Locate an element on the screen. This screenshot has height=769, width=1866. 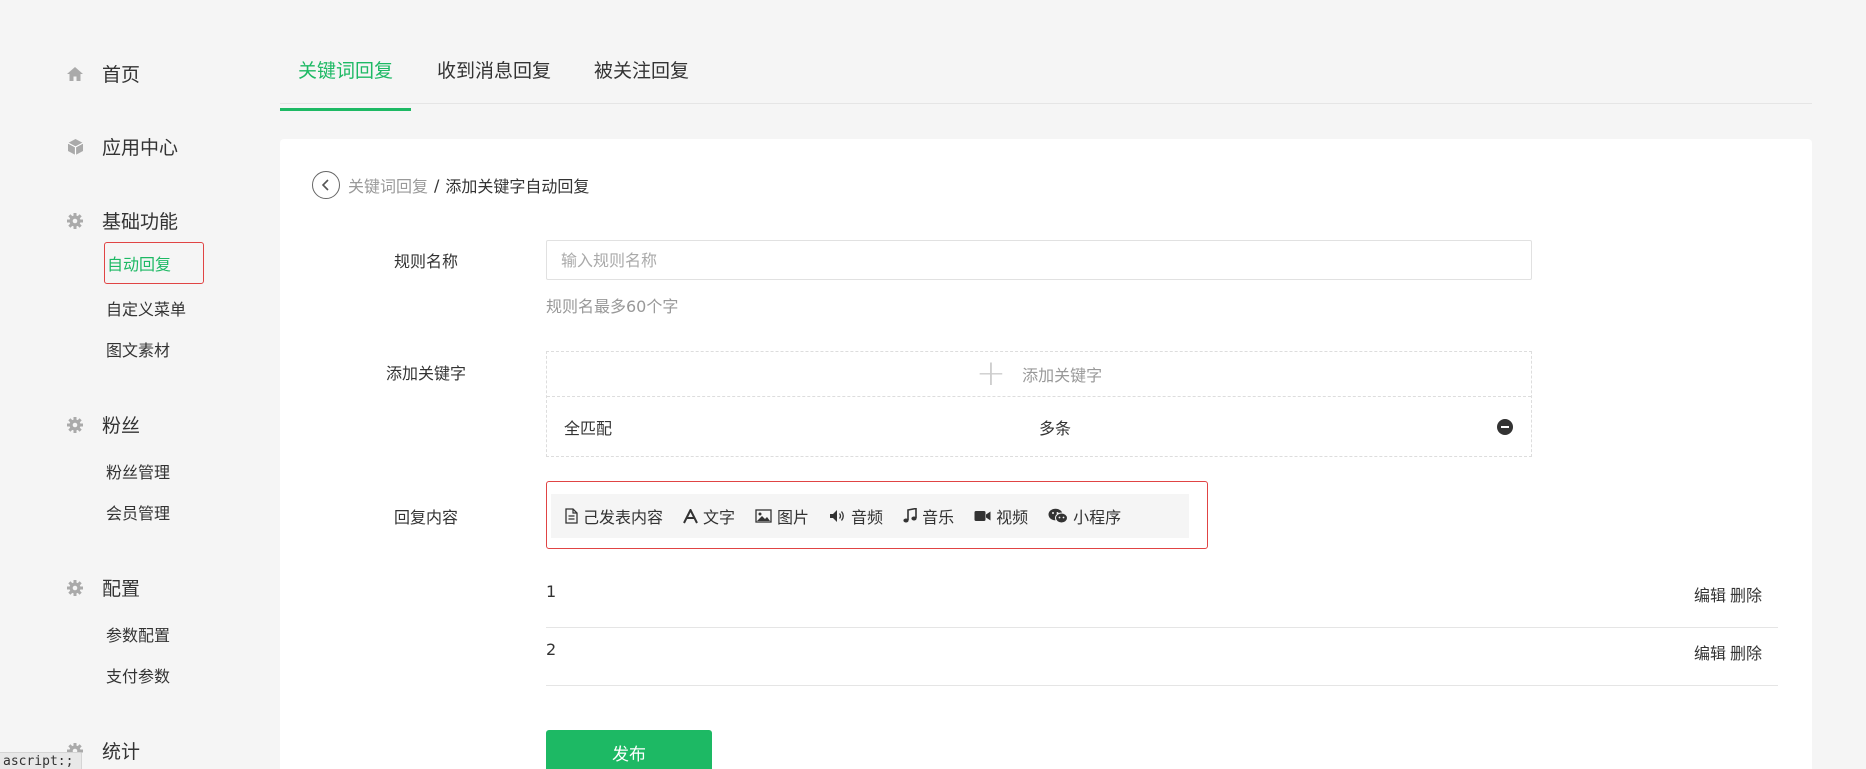
sidebar-group-label: 应用中心 is located at coordinates (140, 148).